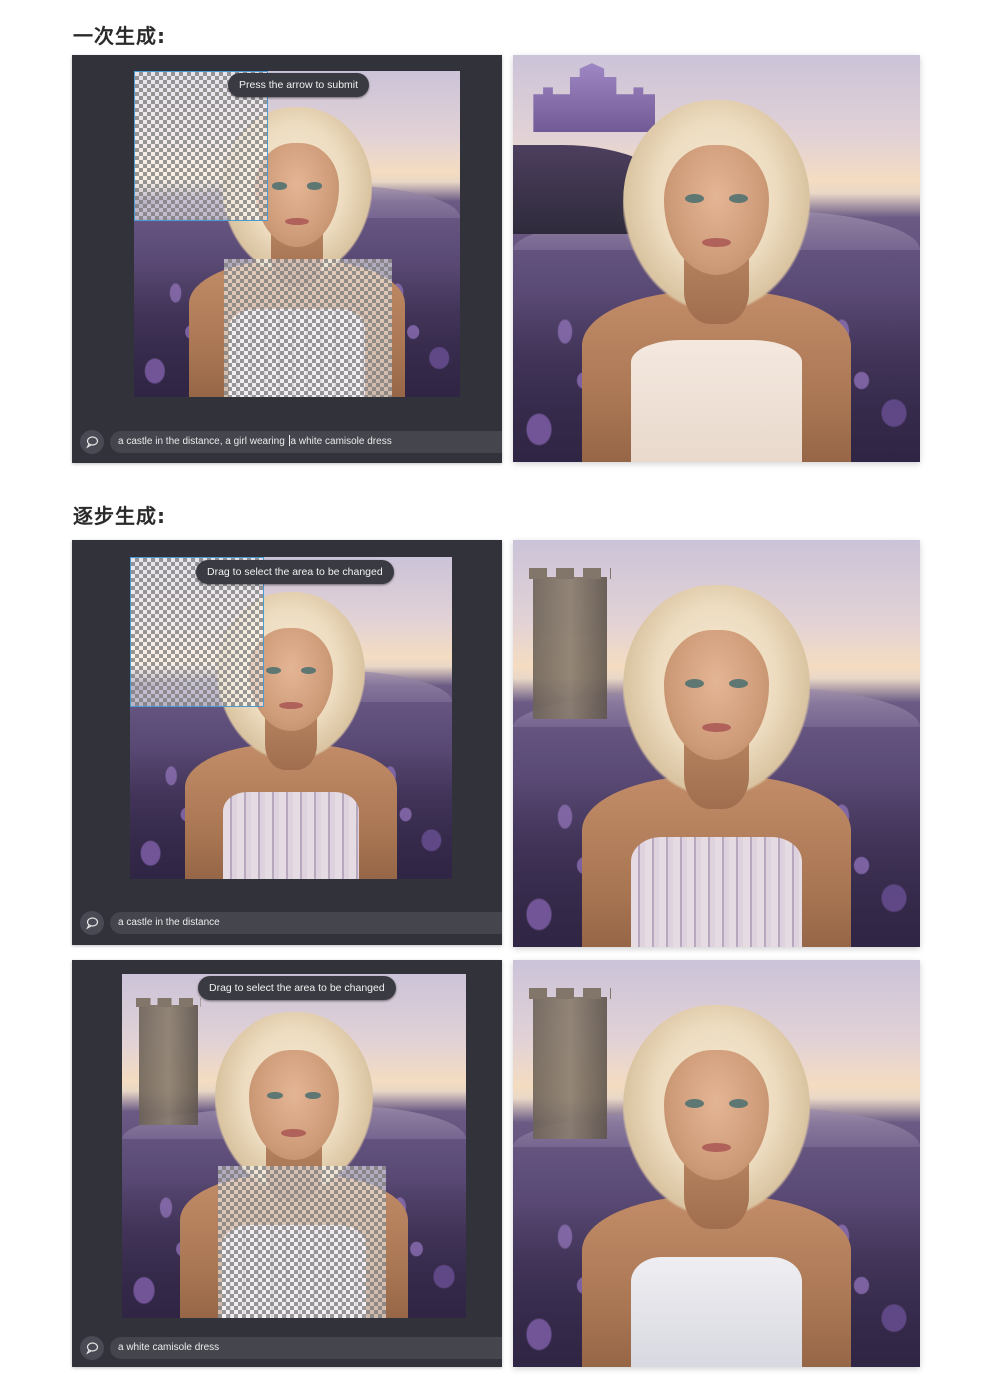  Describe the element at coordinates (716, 258) in the screenshot. I see `result-image-one-shot` at that location.